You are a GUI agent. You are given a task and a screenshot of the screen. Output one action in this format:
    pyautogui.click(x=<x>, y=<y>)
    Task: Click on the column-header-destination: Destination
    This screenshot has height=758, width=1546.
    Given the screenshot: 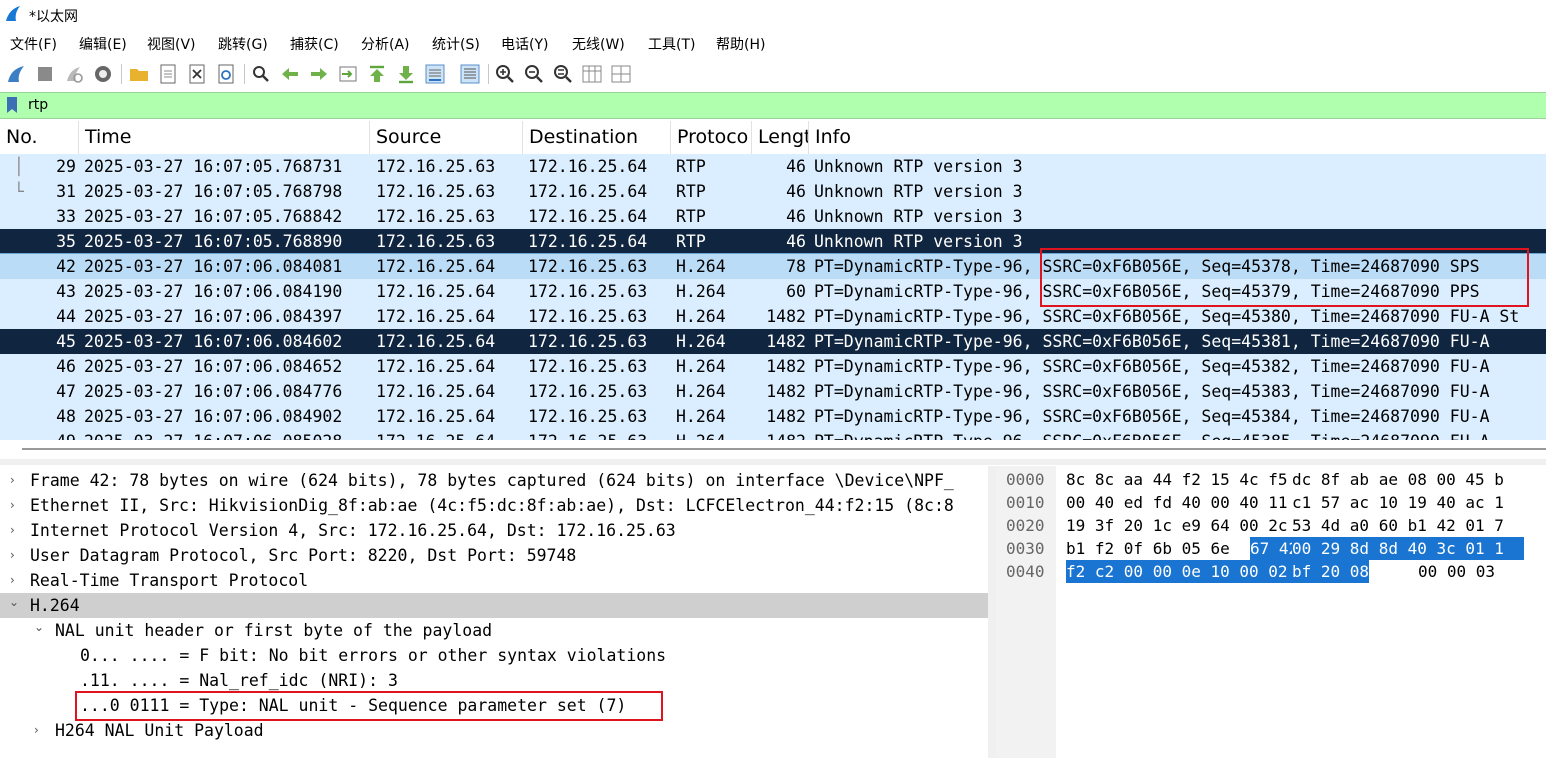 What is the action you would take?
    pyautogui.click(x=597, y=137)
    